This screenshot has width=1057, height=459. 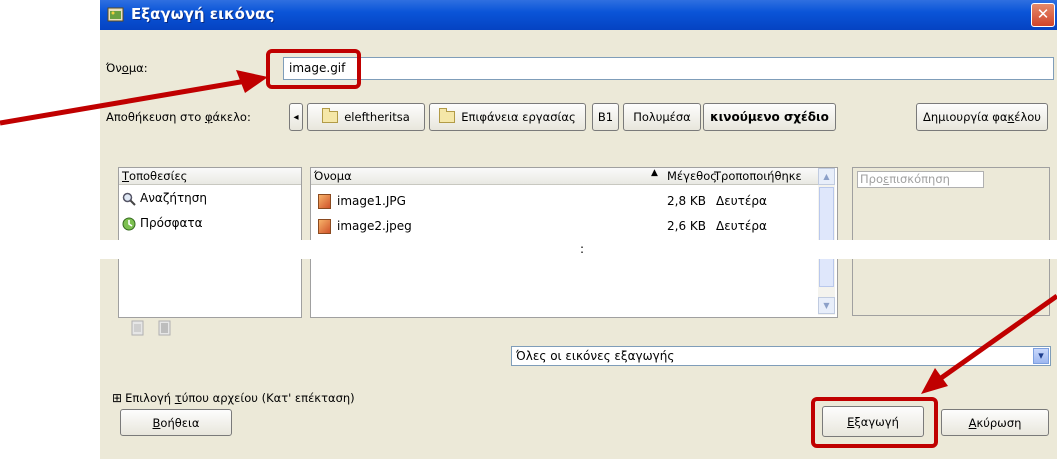 I want to click on arrow-to-filename, so click(x=126, y=101).